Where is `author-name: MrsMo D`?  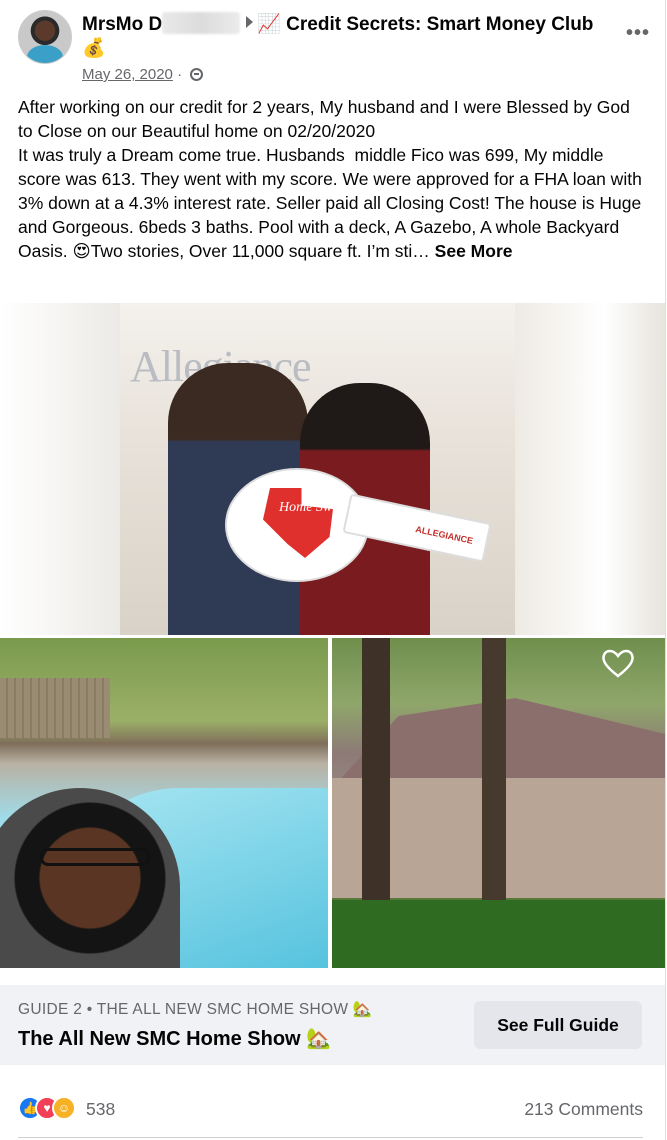
author-name: MrsMo D is located at coordinates (122, 24).